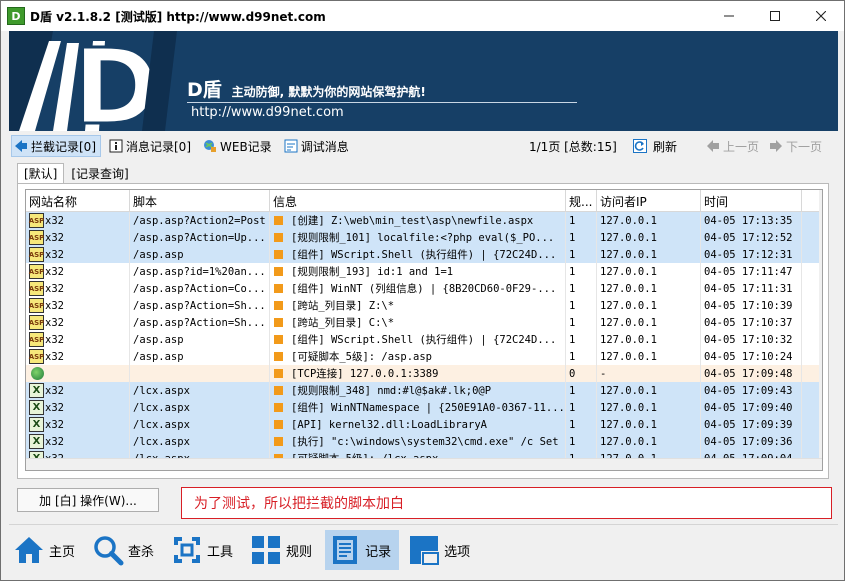  I want to click on cell-time: 04-05 17:09:36, so click(751, 441).